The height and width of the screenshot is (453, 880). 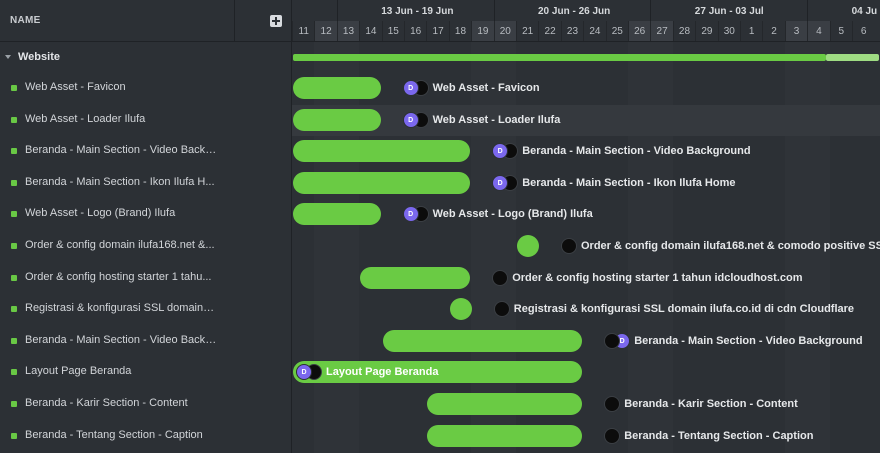 What do you see at coordinates (382, 372) in the screenshot?
I see `task-bar-label: Layout Page Beranda` at bounding box center [382, 372].